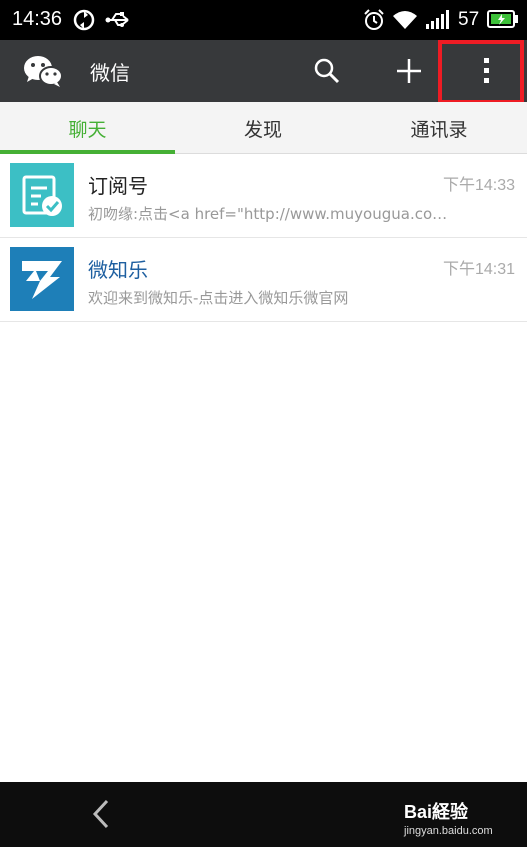 This screenshot has height=847, width=527. What do you see at coordinates (118, 22) in the screenshot?
I see `usb-icon` at bounding box center [118, 22].